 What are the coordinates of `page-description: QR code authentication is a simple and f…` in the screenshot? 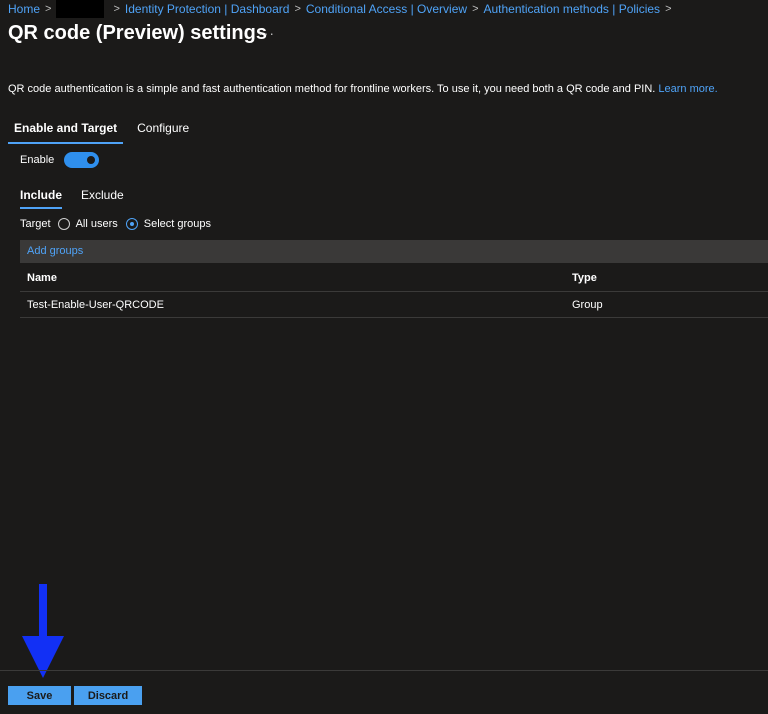 It's located at (363, 89).